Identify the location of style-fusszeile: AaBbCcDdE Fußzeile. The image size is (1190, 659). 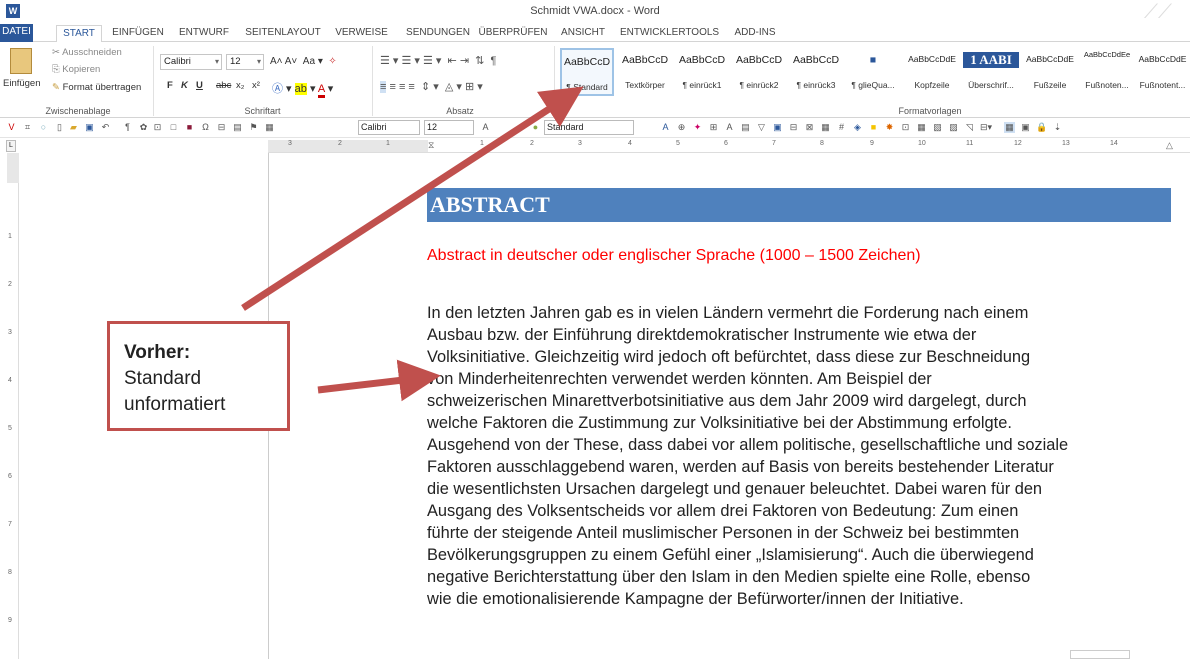
(1050, 72).